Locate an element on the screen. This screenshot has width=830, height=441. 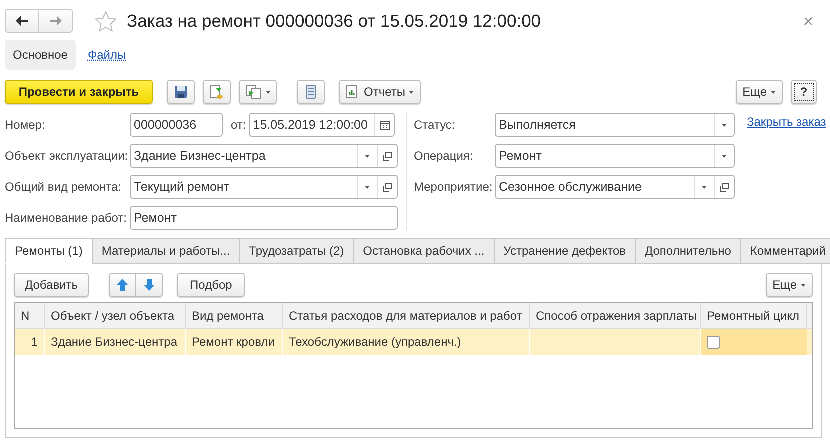
combo-box: Сезонное обслуживание is located at coordinates (615, 187).